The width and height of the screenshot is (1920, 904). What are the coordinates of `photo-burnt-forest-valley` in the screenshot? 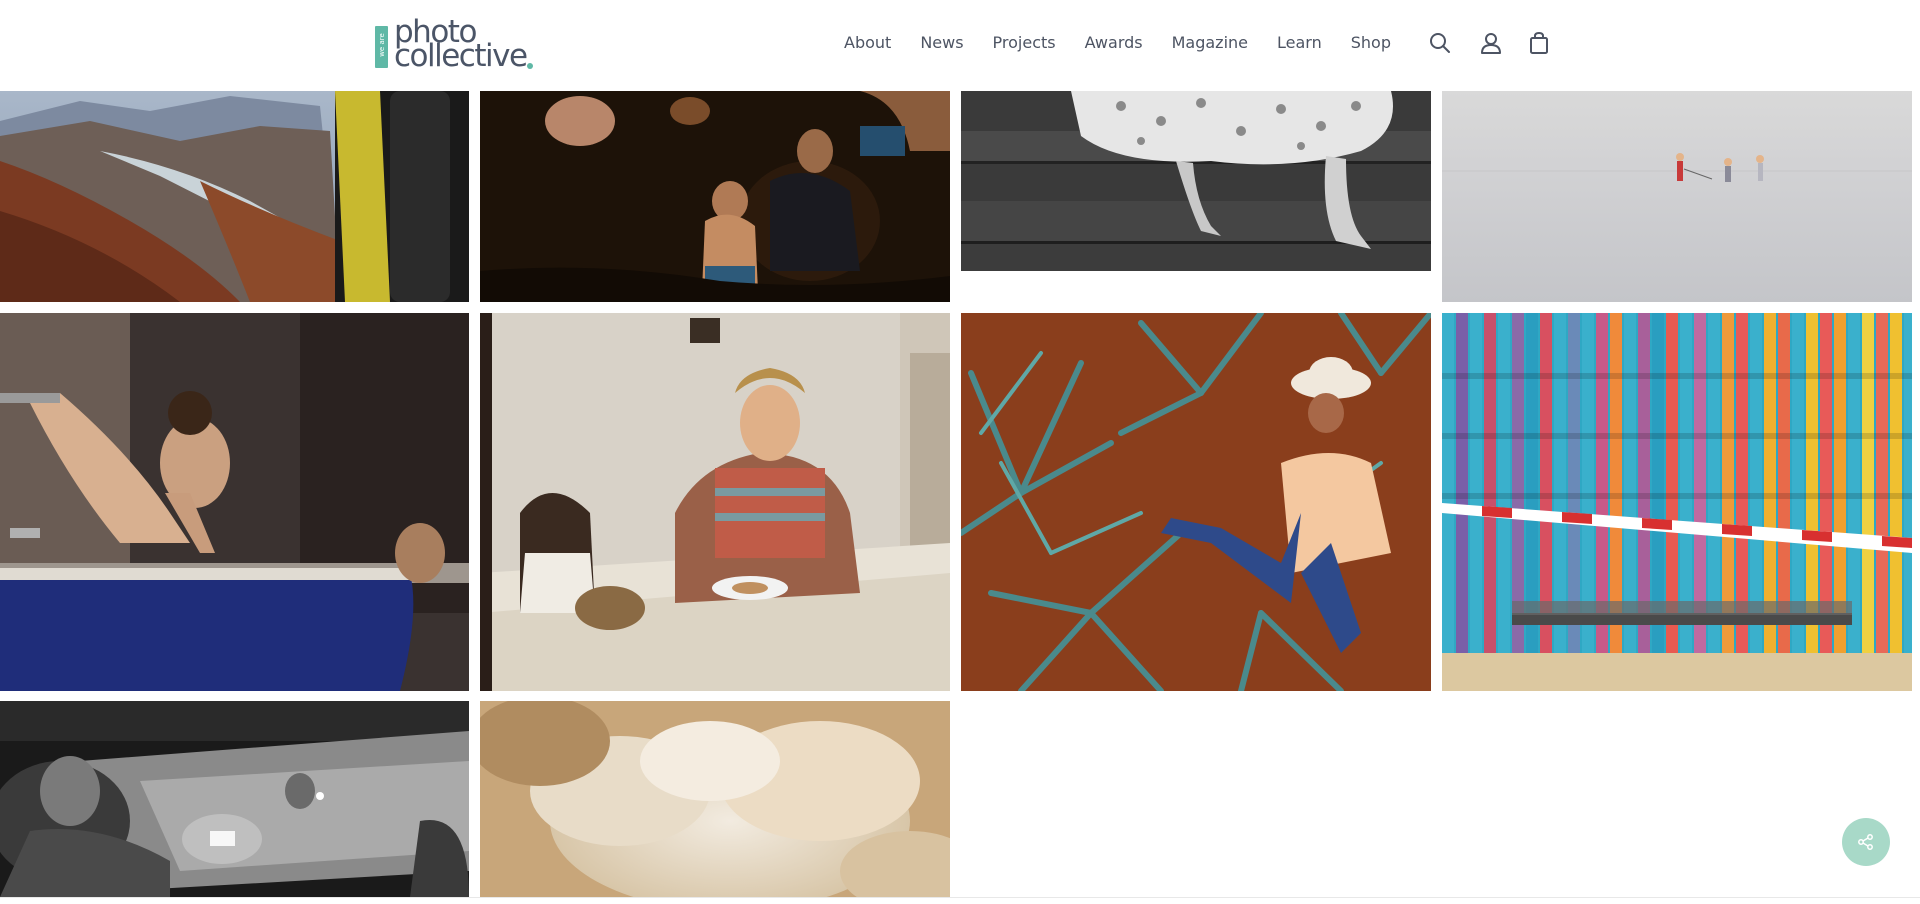 It's located at (234, 196).